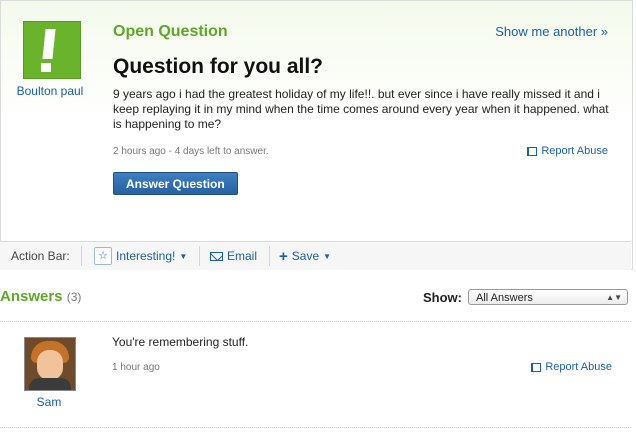 This screenshot has width=636, height=432. I want to click on question-title: Question for you all?, so click(218, 66).